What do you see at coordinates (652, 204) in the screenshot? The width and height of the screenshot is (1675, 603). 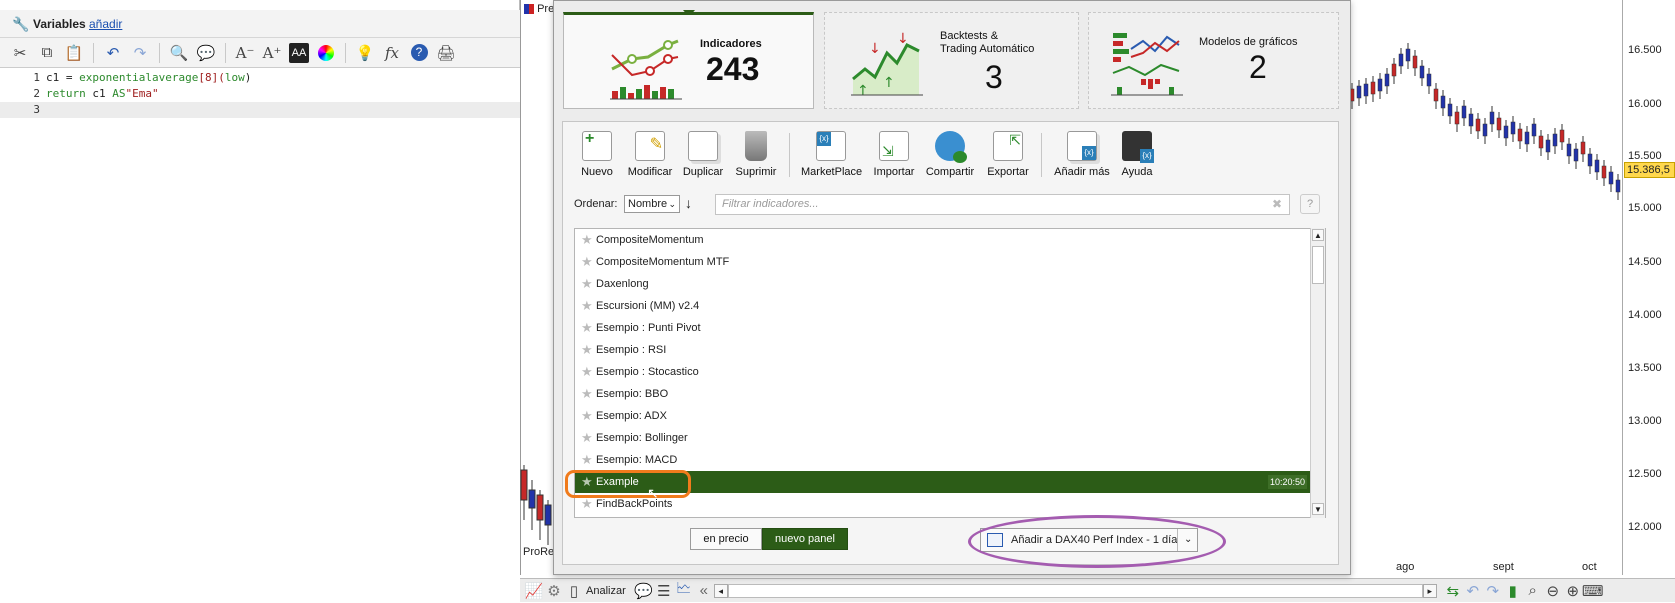 I see `sort-select: Nombre ⌄` at bounding box center [652, 204].